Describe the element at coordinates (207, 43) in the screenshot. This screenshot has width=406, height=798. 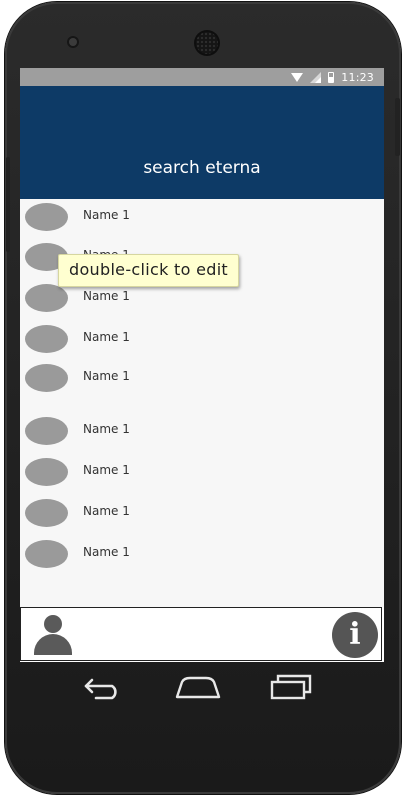
I see `speaker-grille-icon` at that location.